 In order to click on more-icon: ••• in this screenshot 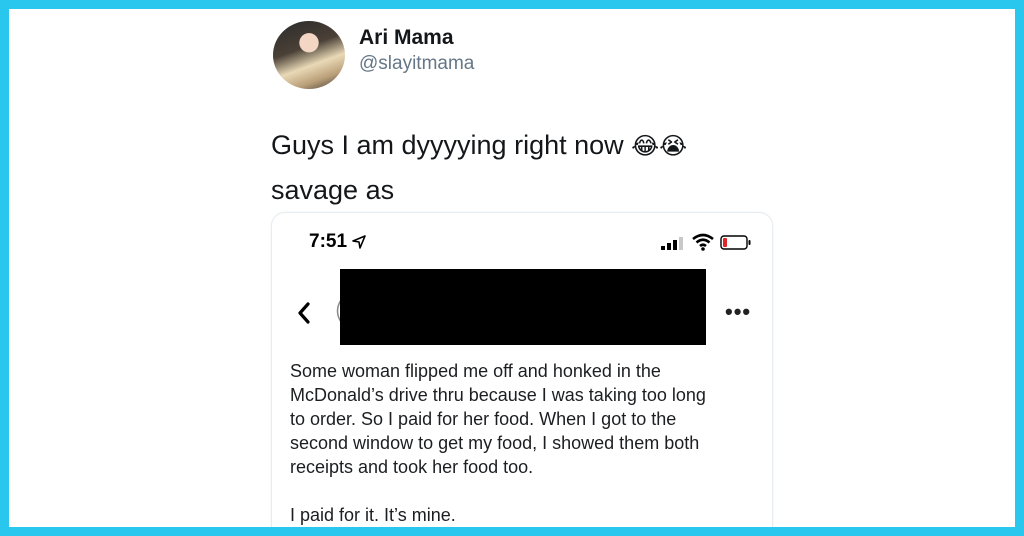, I will do `click(738, 312)`.